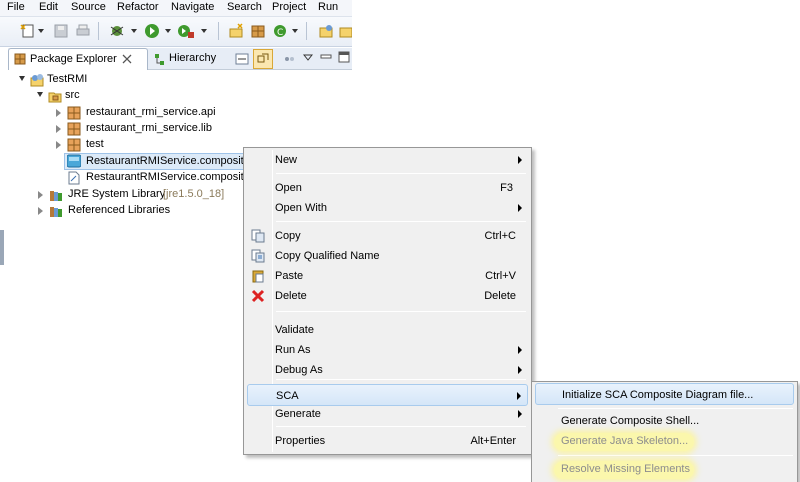  Describe the element at coordinates (159, 59) in the screenshot. I see `hierarchy-icon` at that location.